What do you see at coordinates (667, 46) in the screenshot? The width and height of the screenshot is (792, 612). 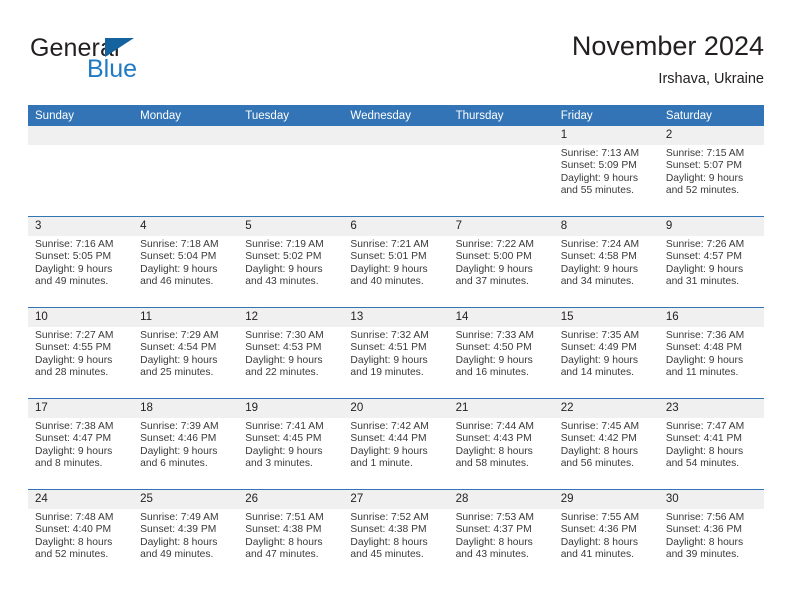 I see `page-title: November 2024` at bounding box center [667, 46].